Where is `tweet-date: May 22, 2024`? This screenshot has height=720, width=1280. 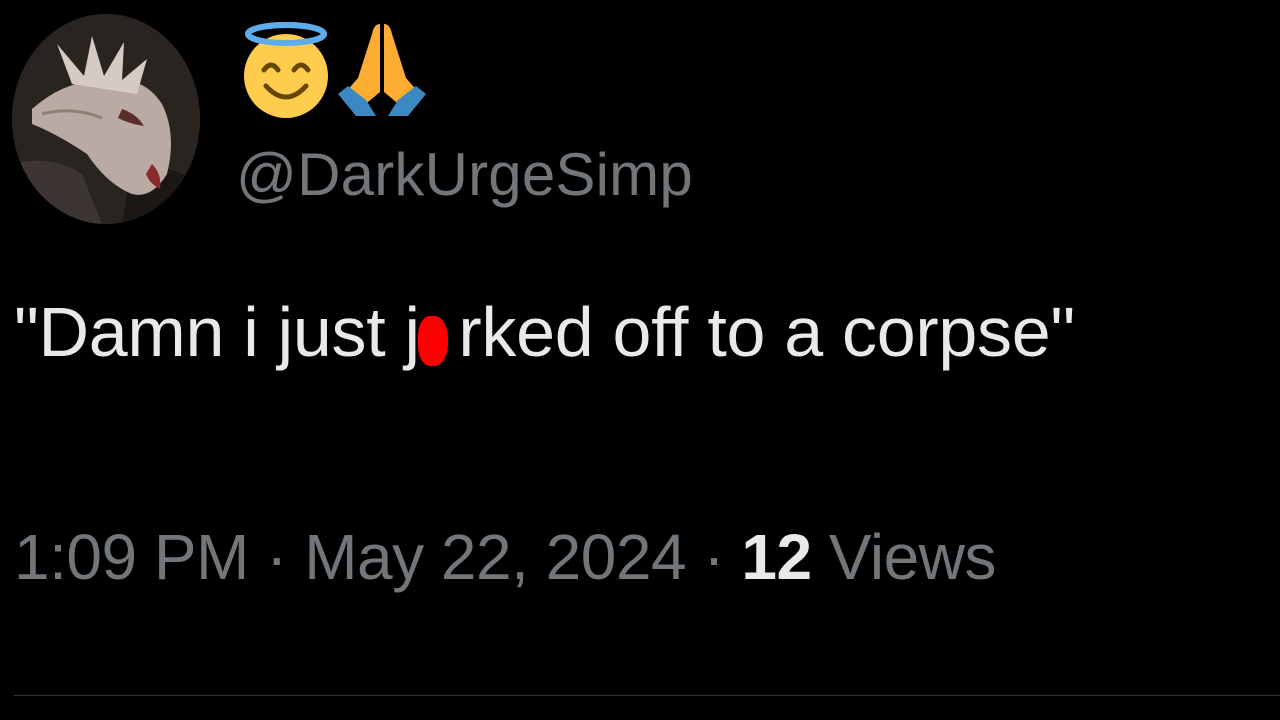
tweet-date: May 22, 2024 is located at coordinates (495, 557).